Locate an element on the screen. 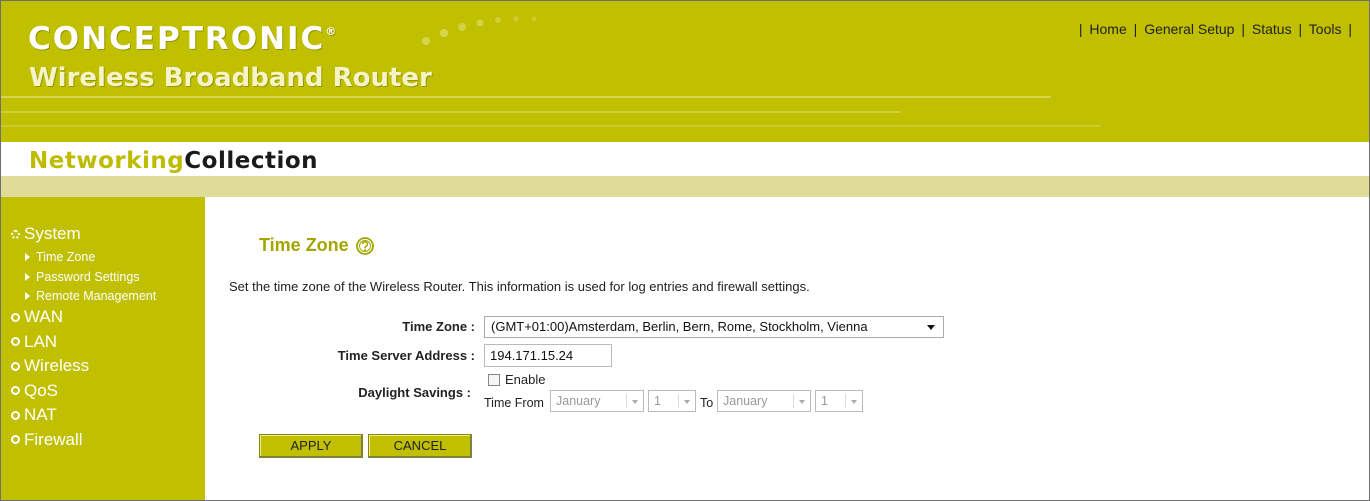  sidebar-item-wan: WAN is located at coordinates (83, 317).